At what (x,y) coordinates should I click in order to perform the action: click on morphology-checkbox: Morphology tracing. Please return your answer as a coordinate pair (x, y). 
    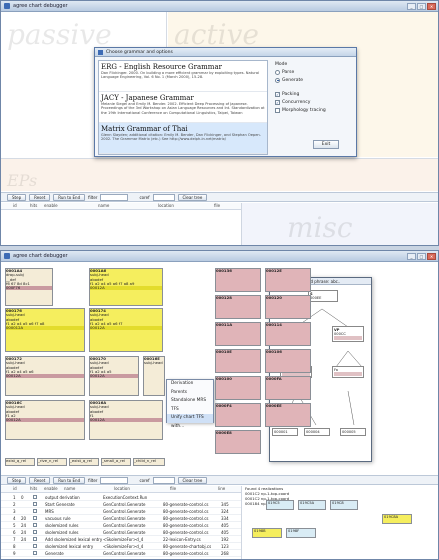
    Looking at the image, I should click on (315, 110).